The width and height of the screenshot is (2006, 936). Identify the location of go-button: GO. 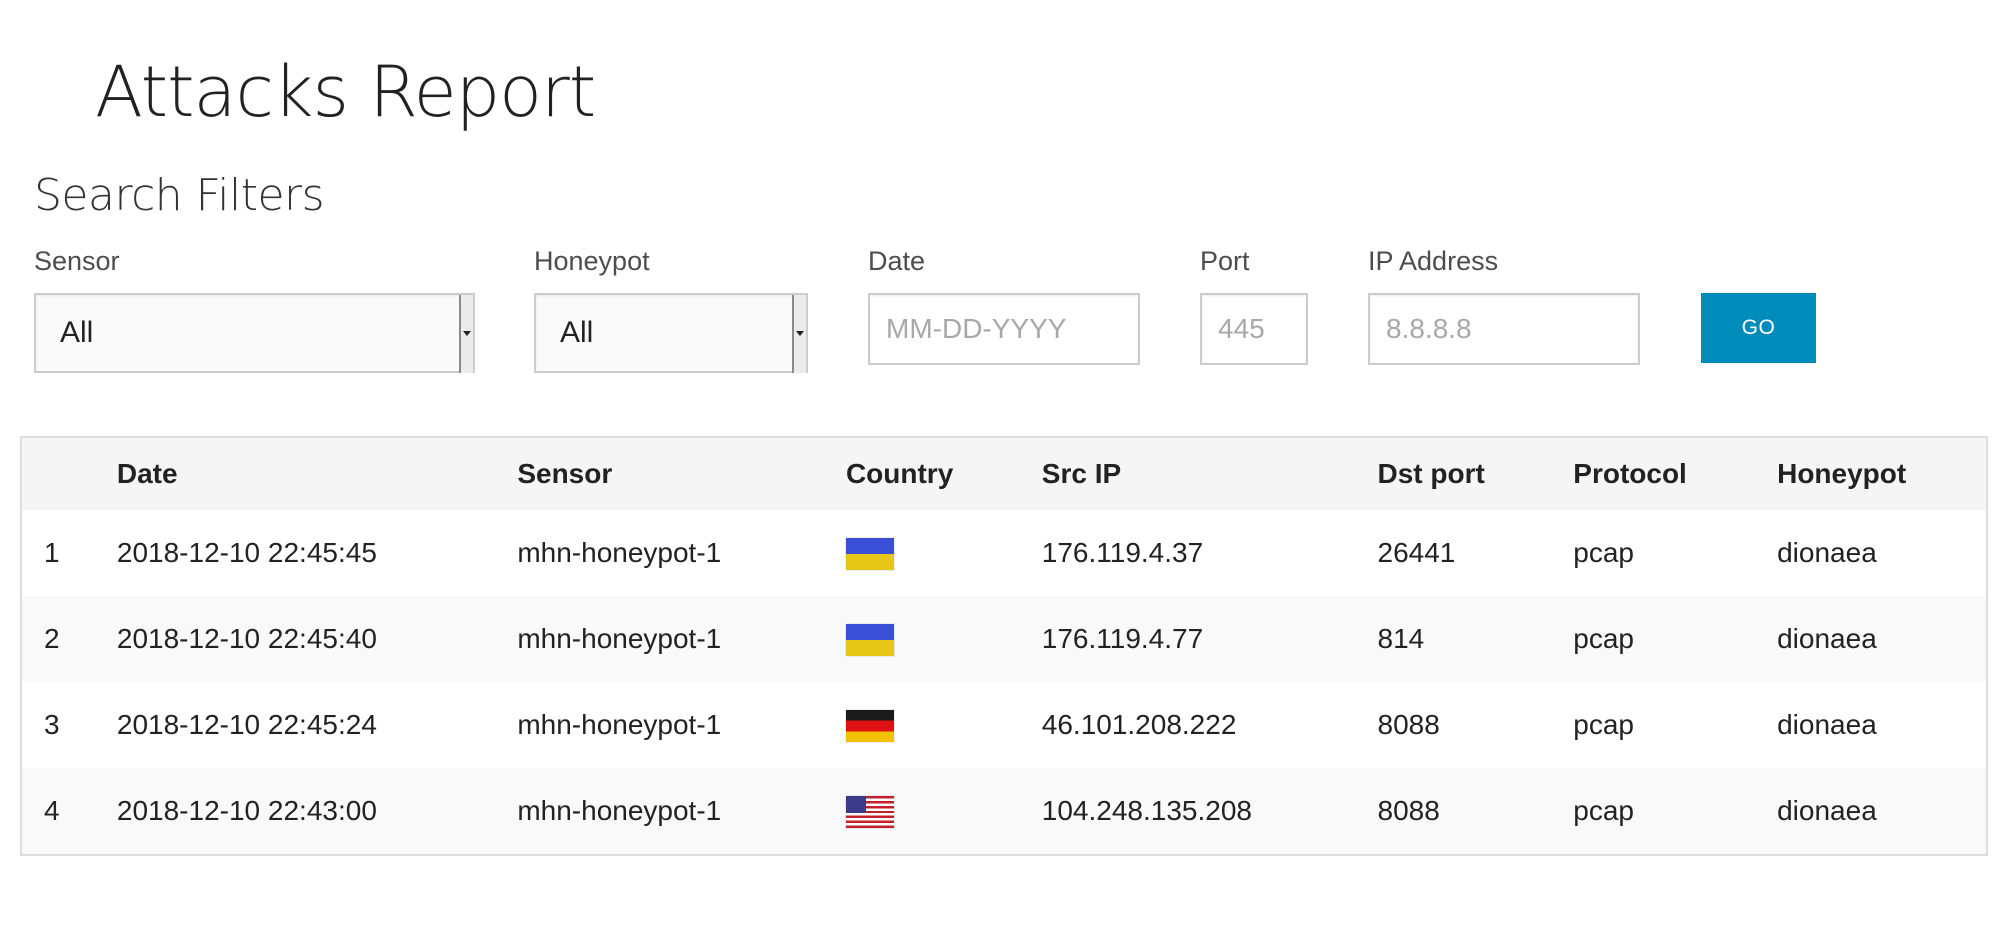
(1758, 328).